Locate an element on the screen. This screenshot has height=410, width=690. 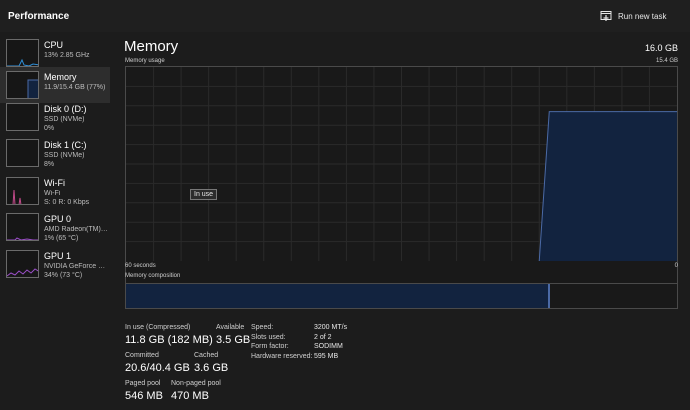
memory-usage-area is located at coordinates (608, 186).